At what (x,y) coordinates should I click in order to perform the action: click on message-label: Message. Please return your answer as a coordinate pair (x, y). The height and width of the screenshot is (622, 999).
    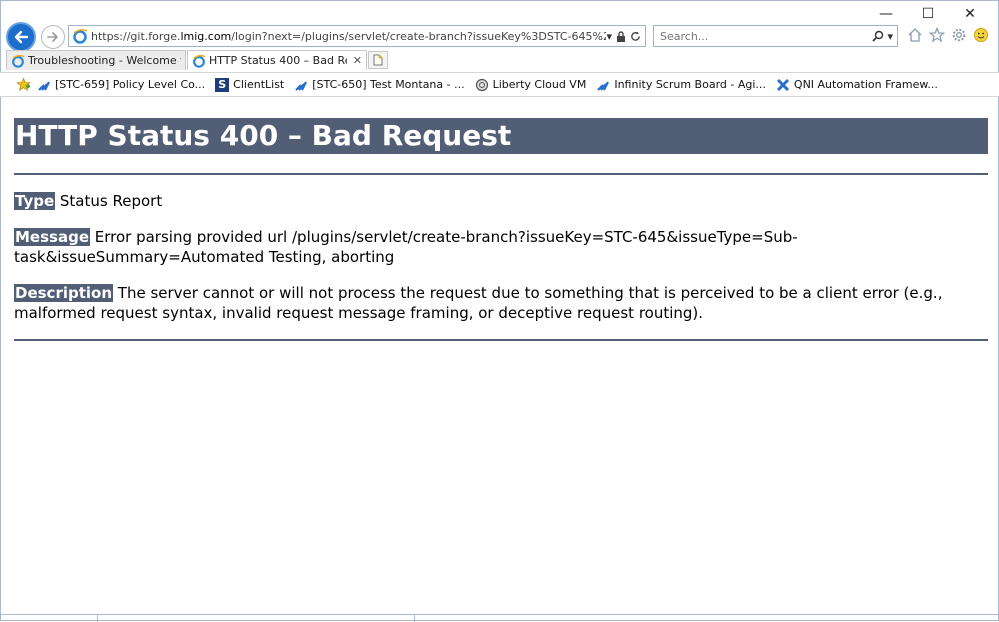
    Looking at the image, I should click on (52, 237).